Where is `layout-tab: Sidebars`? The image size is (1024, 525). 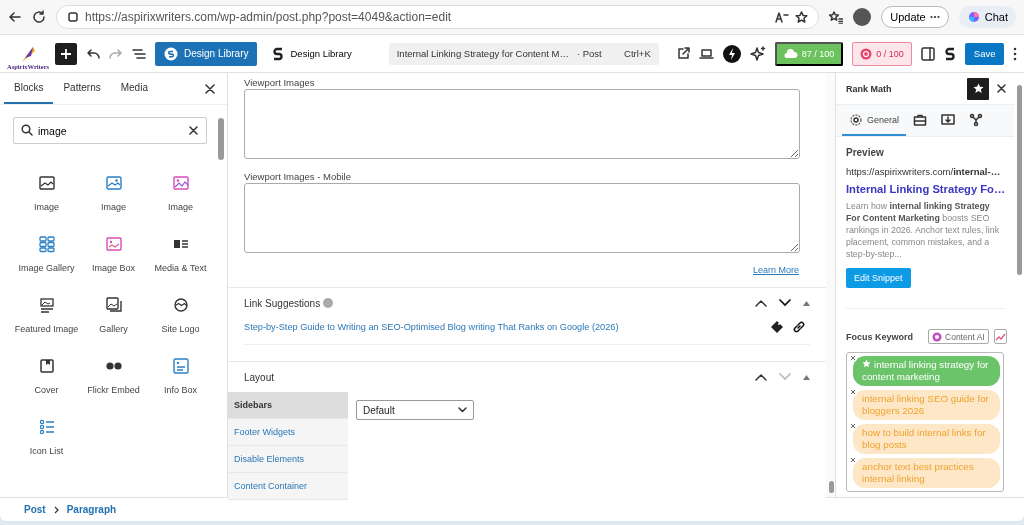 layout-tab: Sidebars is located at coordinates (288, 405).